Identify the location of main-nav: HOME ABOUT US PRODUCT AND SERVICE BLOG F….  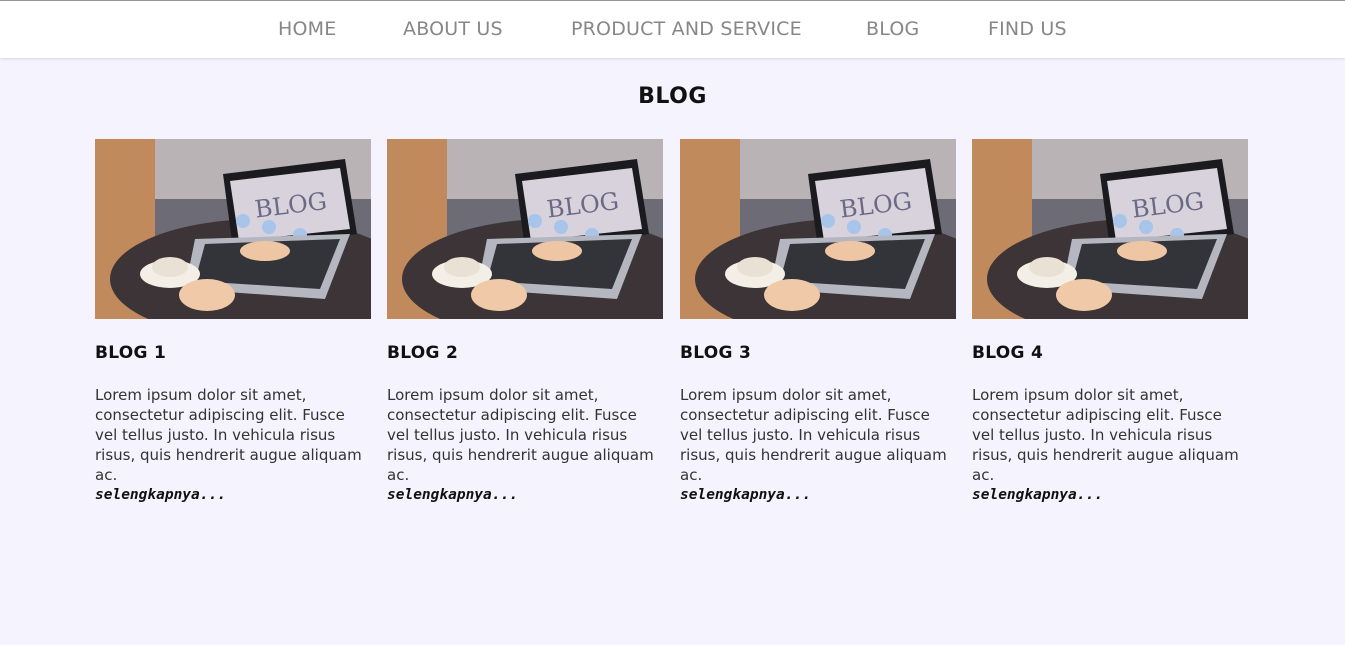
(672, 29).